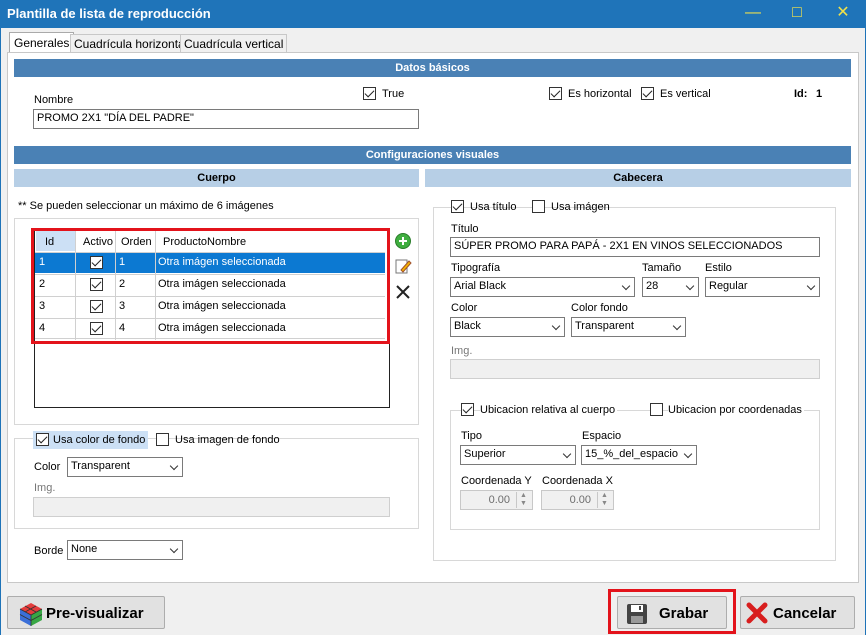 This screenshot has width=866, height=635. What do you see at coordinates (604, 326) in the screenshot?
I see `head-bgcolor-value: Transparent` at bounding box center [604, 326].